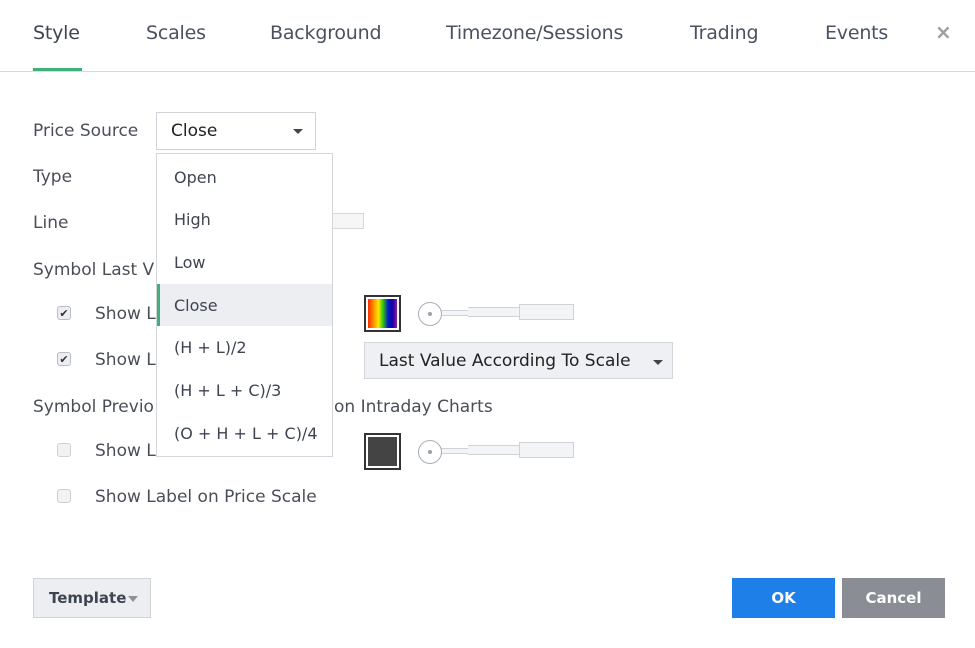 The width and height of the screenshot is (975, 648). What do you see at coordinates (244, 390) in the screenshot?
I see `dropdown-option-hlc3: (H + L + C)/3` at bounding box center [244, 390].